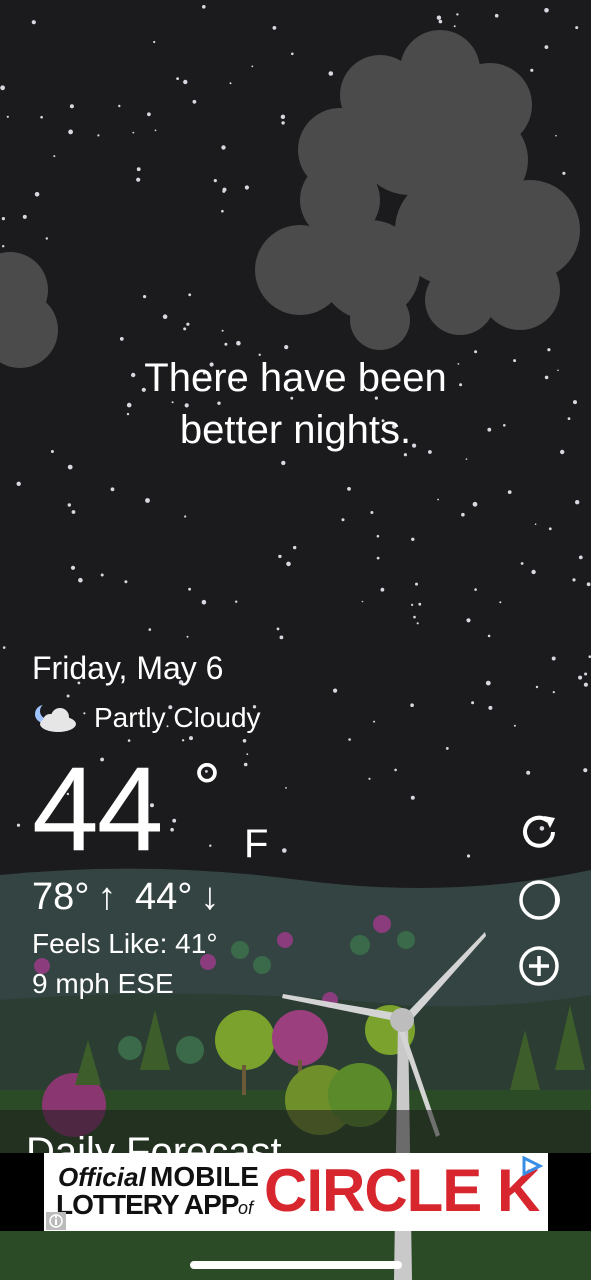 This screenshot has height=1280, width=591. I want to click on refresh-button, so click(539, 832).